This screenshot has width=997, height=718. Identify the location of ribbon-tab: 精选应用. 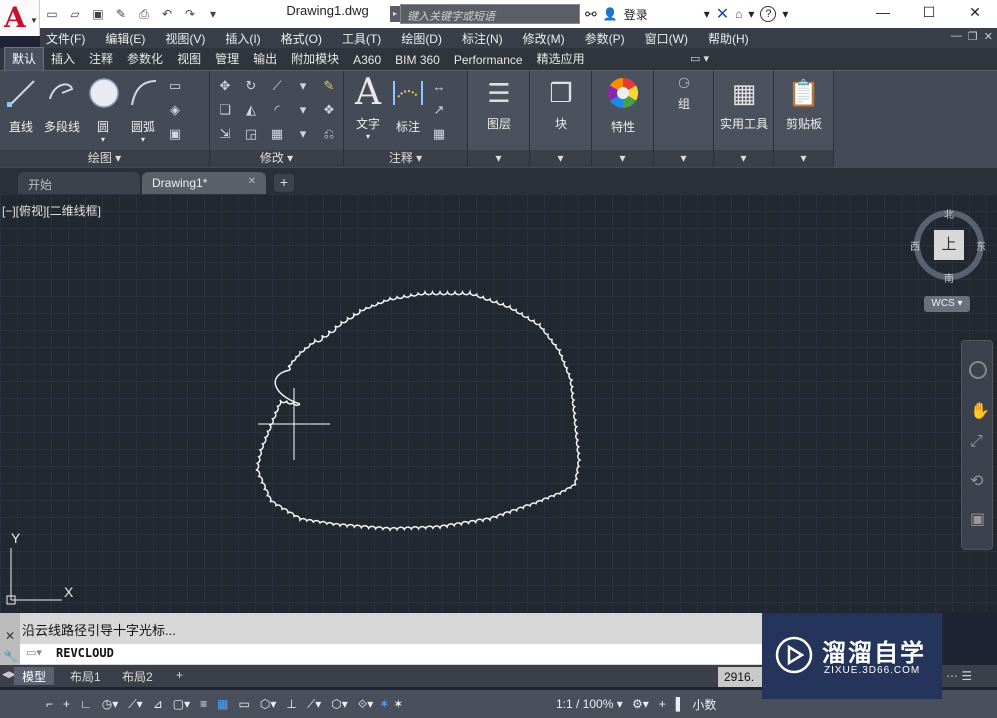
(561, 59).